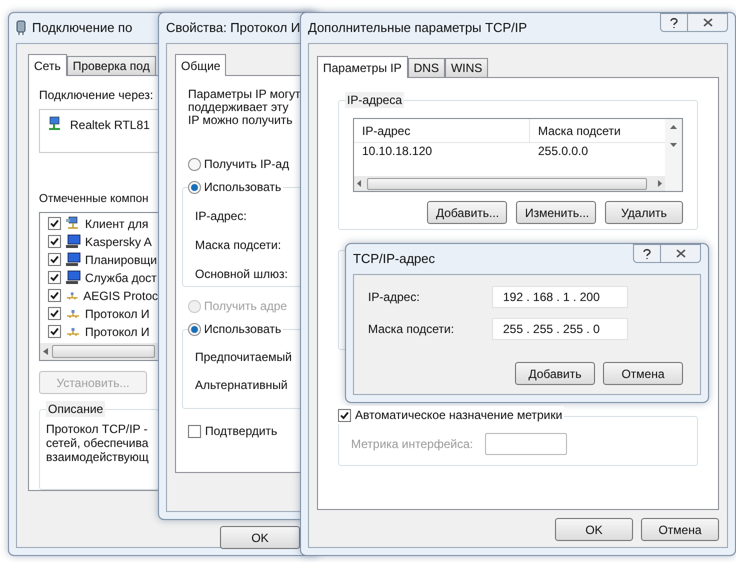 Image resolution: width=736 pixels, height=562 pixels. I want to click on dialog-button: Добавить, so click(555, 373).